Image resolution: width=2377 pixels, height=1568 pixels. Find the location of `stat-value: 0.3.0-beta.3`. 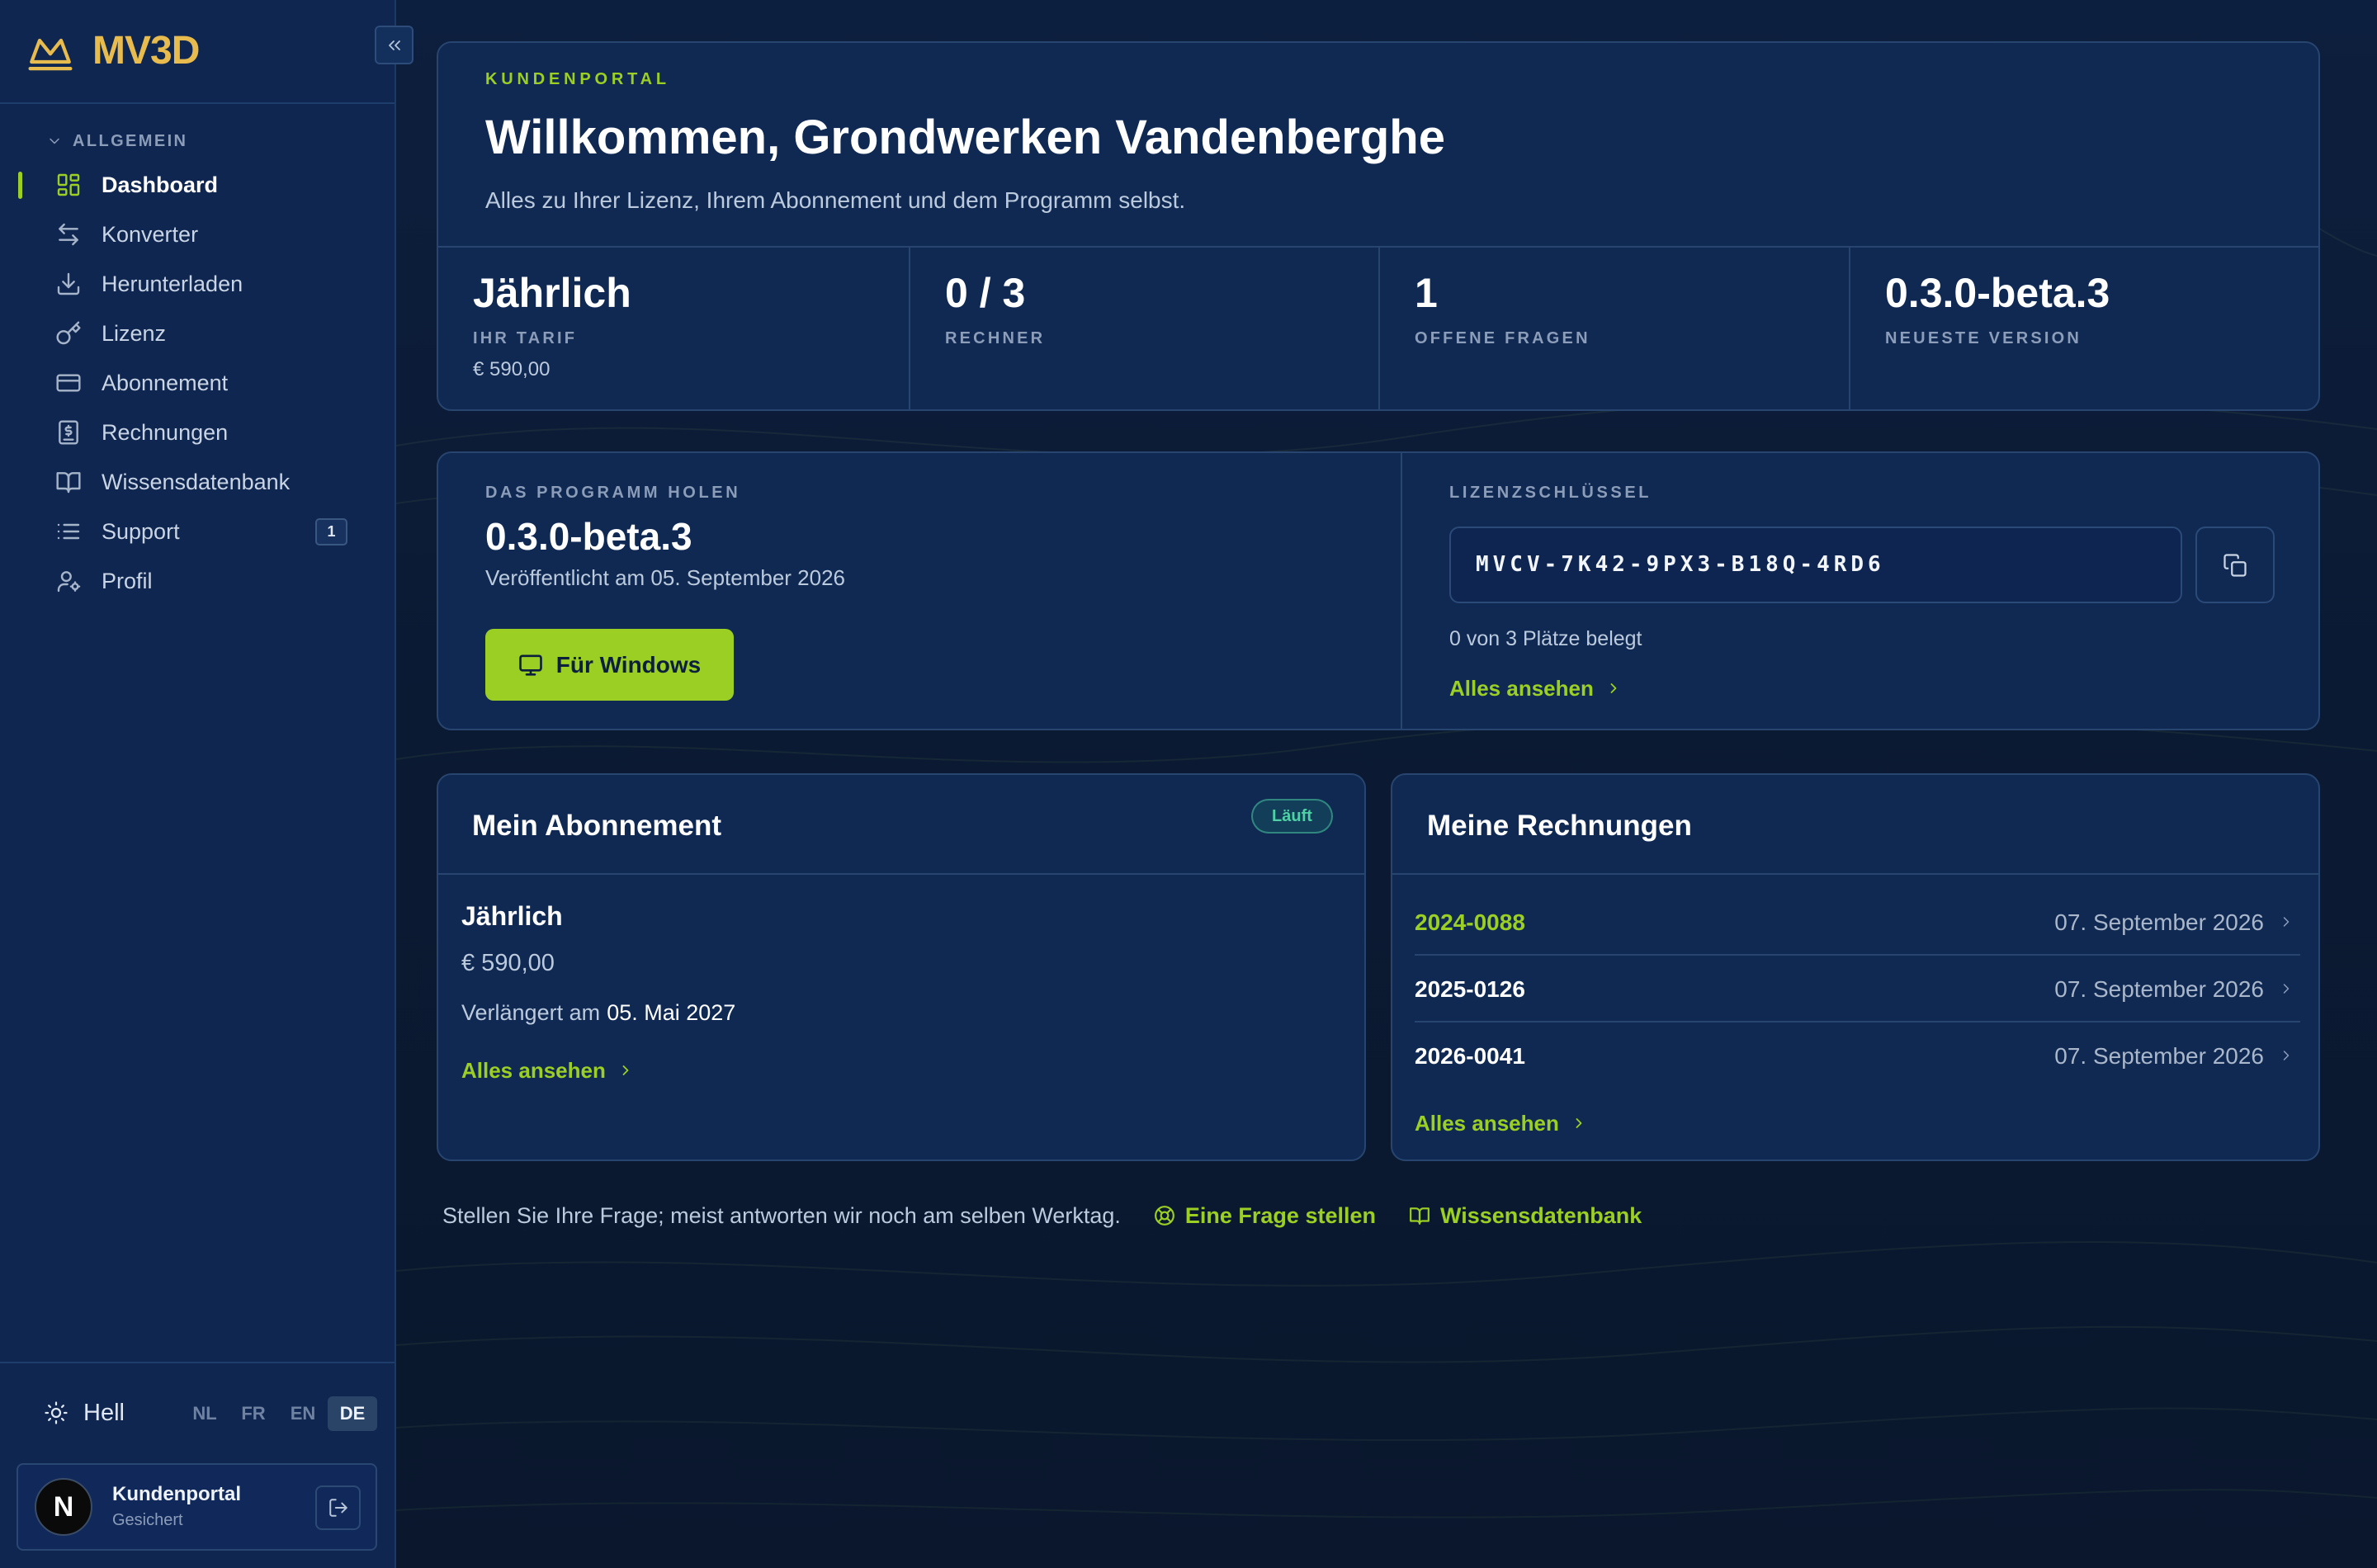

stat-value: 0.3.0-beta.3 is located at coordinates (1997, 293).